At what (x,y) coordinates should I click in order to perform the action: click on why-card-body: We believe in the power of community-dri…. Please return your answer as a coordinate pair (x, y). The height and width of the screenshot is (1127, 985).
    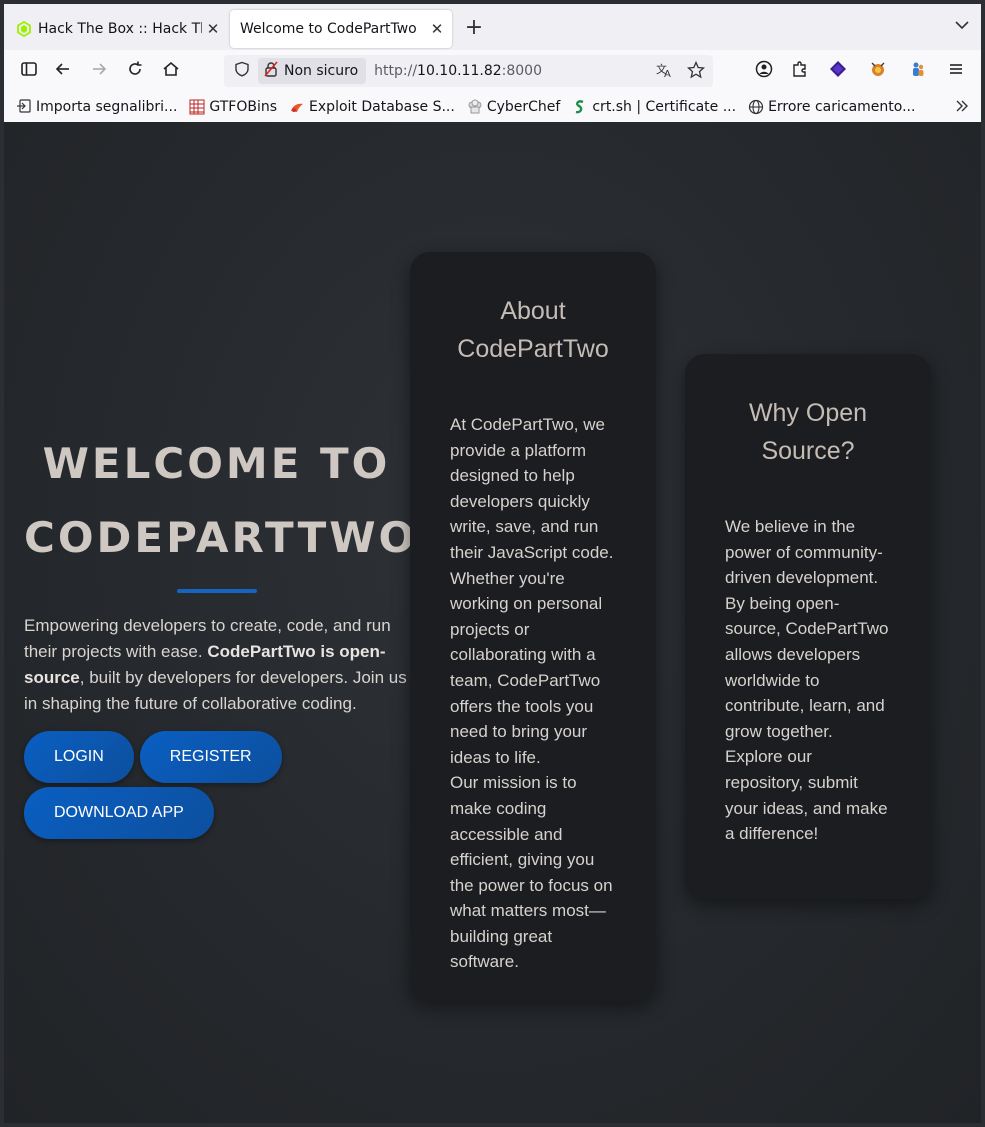
    Looking at the image, I should click on (807, 680).